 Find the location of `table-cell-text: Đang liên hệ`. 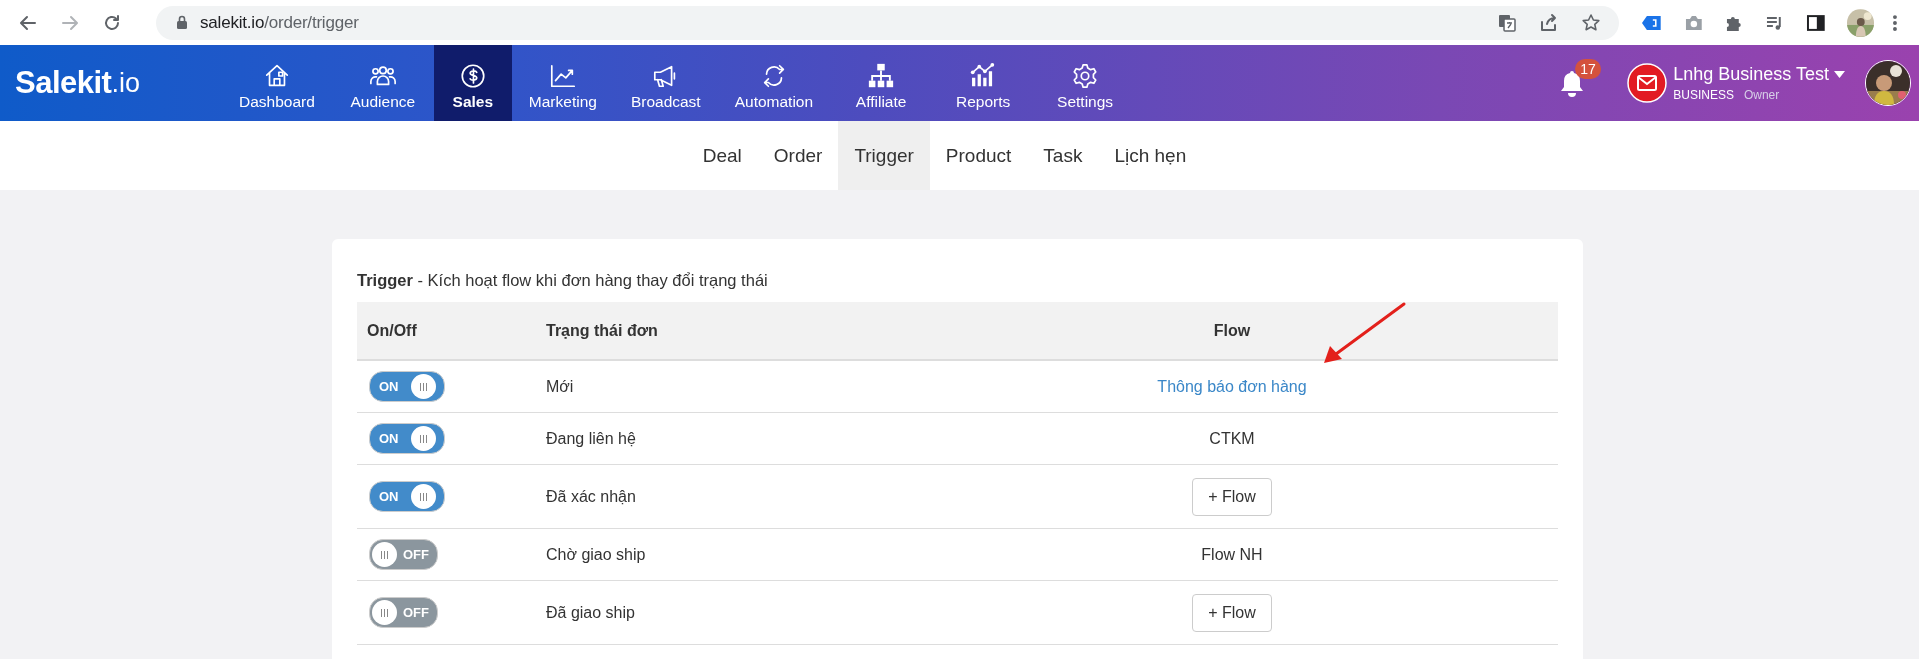

table-cell-text: Đang liên hệ is located at coordinates (591, 438).